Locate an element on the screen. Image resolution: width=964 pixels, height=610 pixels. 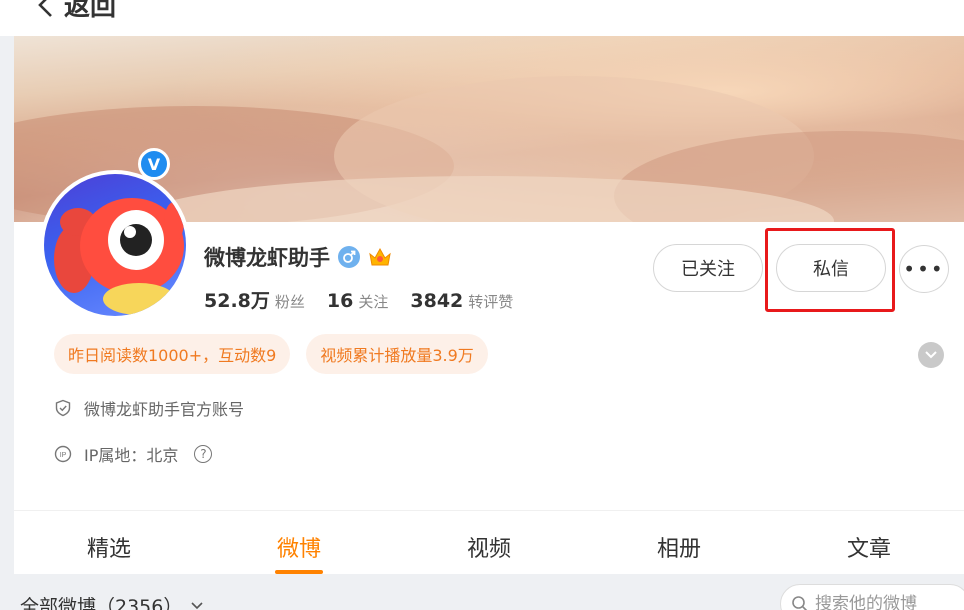
achievement-tags: 昨日阅读数1000+，互动数9 视频累计播放量3.9万 is located at coordinates (271, 354).